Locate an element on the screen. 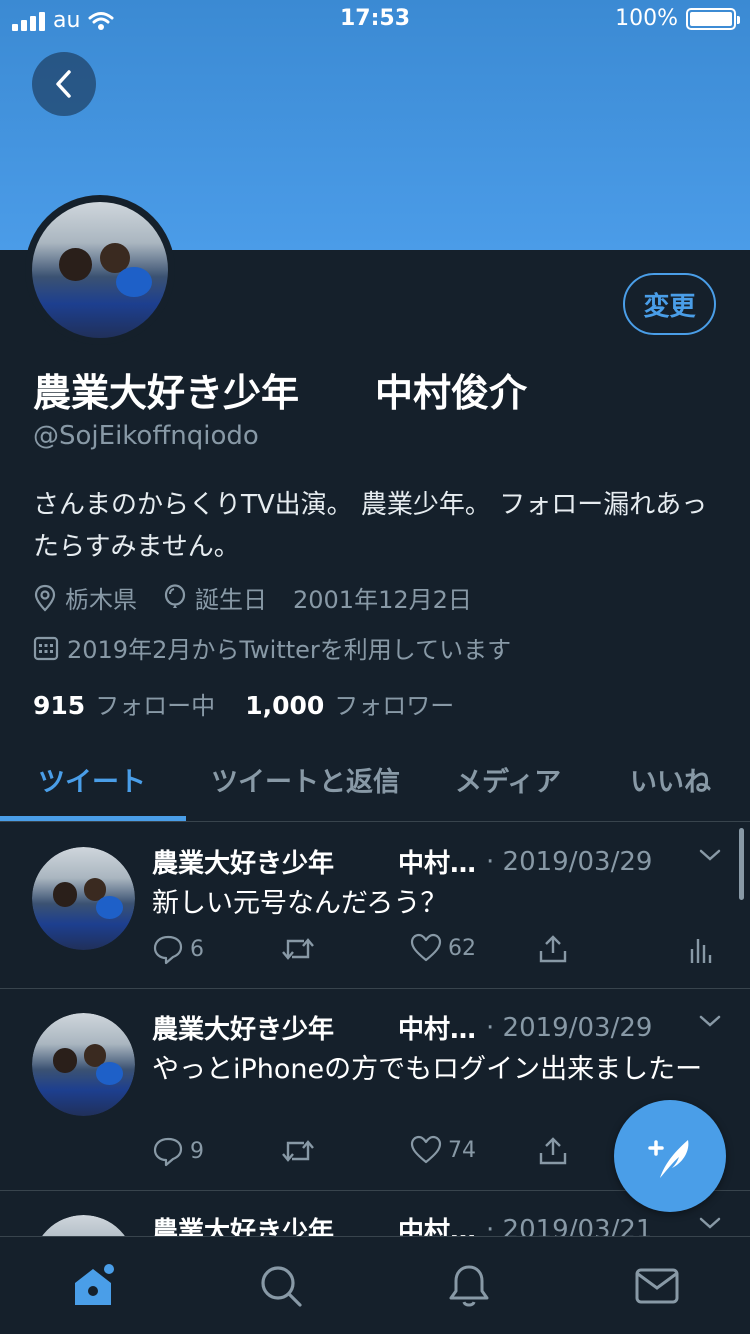  profile-handle: @SojEikoffnqiodo is located at coordinates (146, 436).